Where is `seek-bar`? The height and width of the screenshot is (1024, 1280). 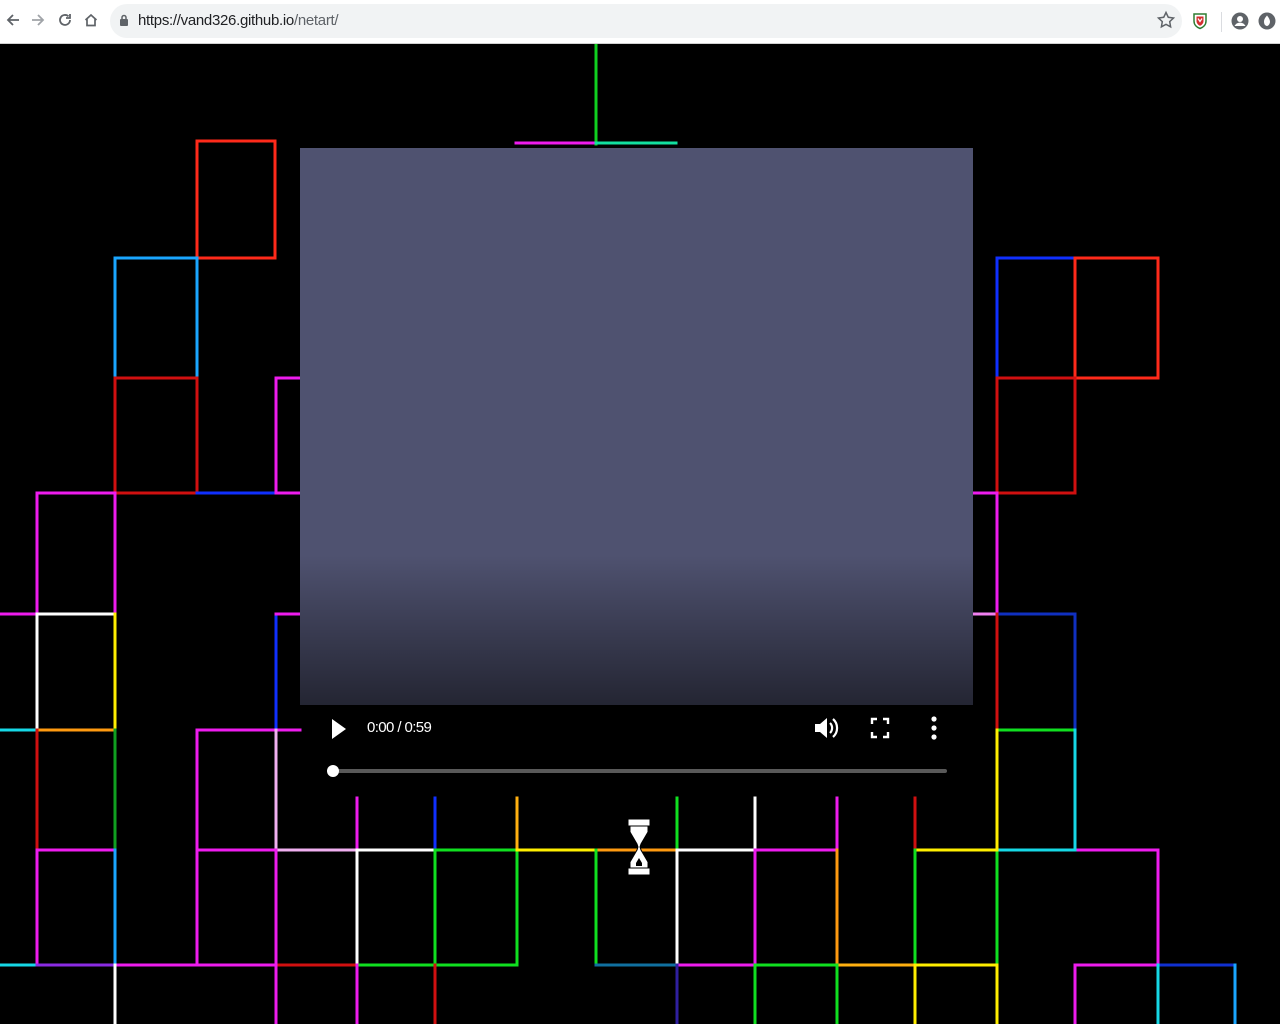
seek-bar is located at coordinates (637, 771).